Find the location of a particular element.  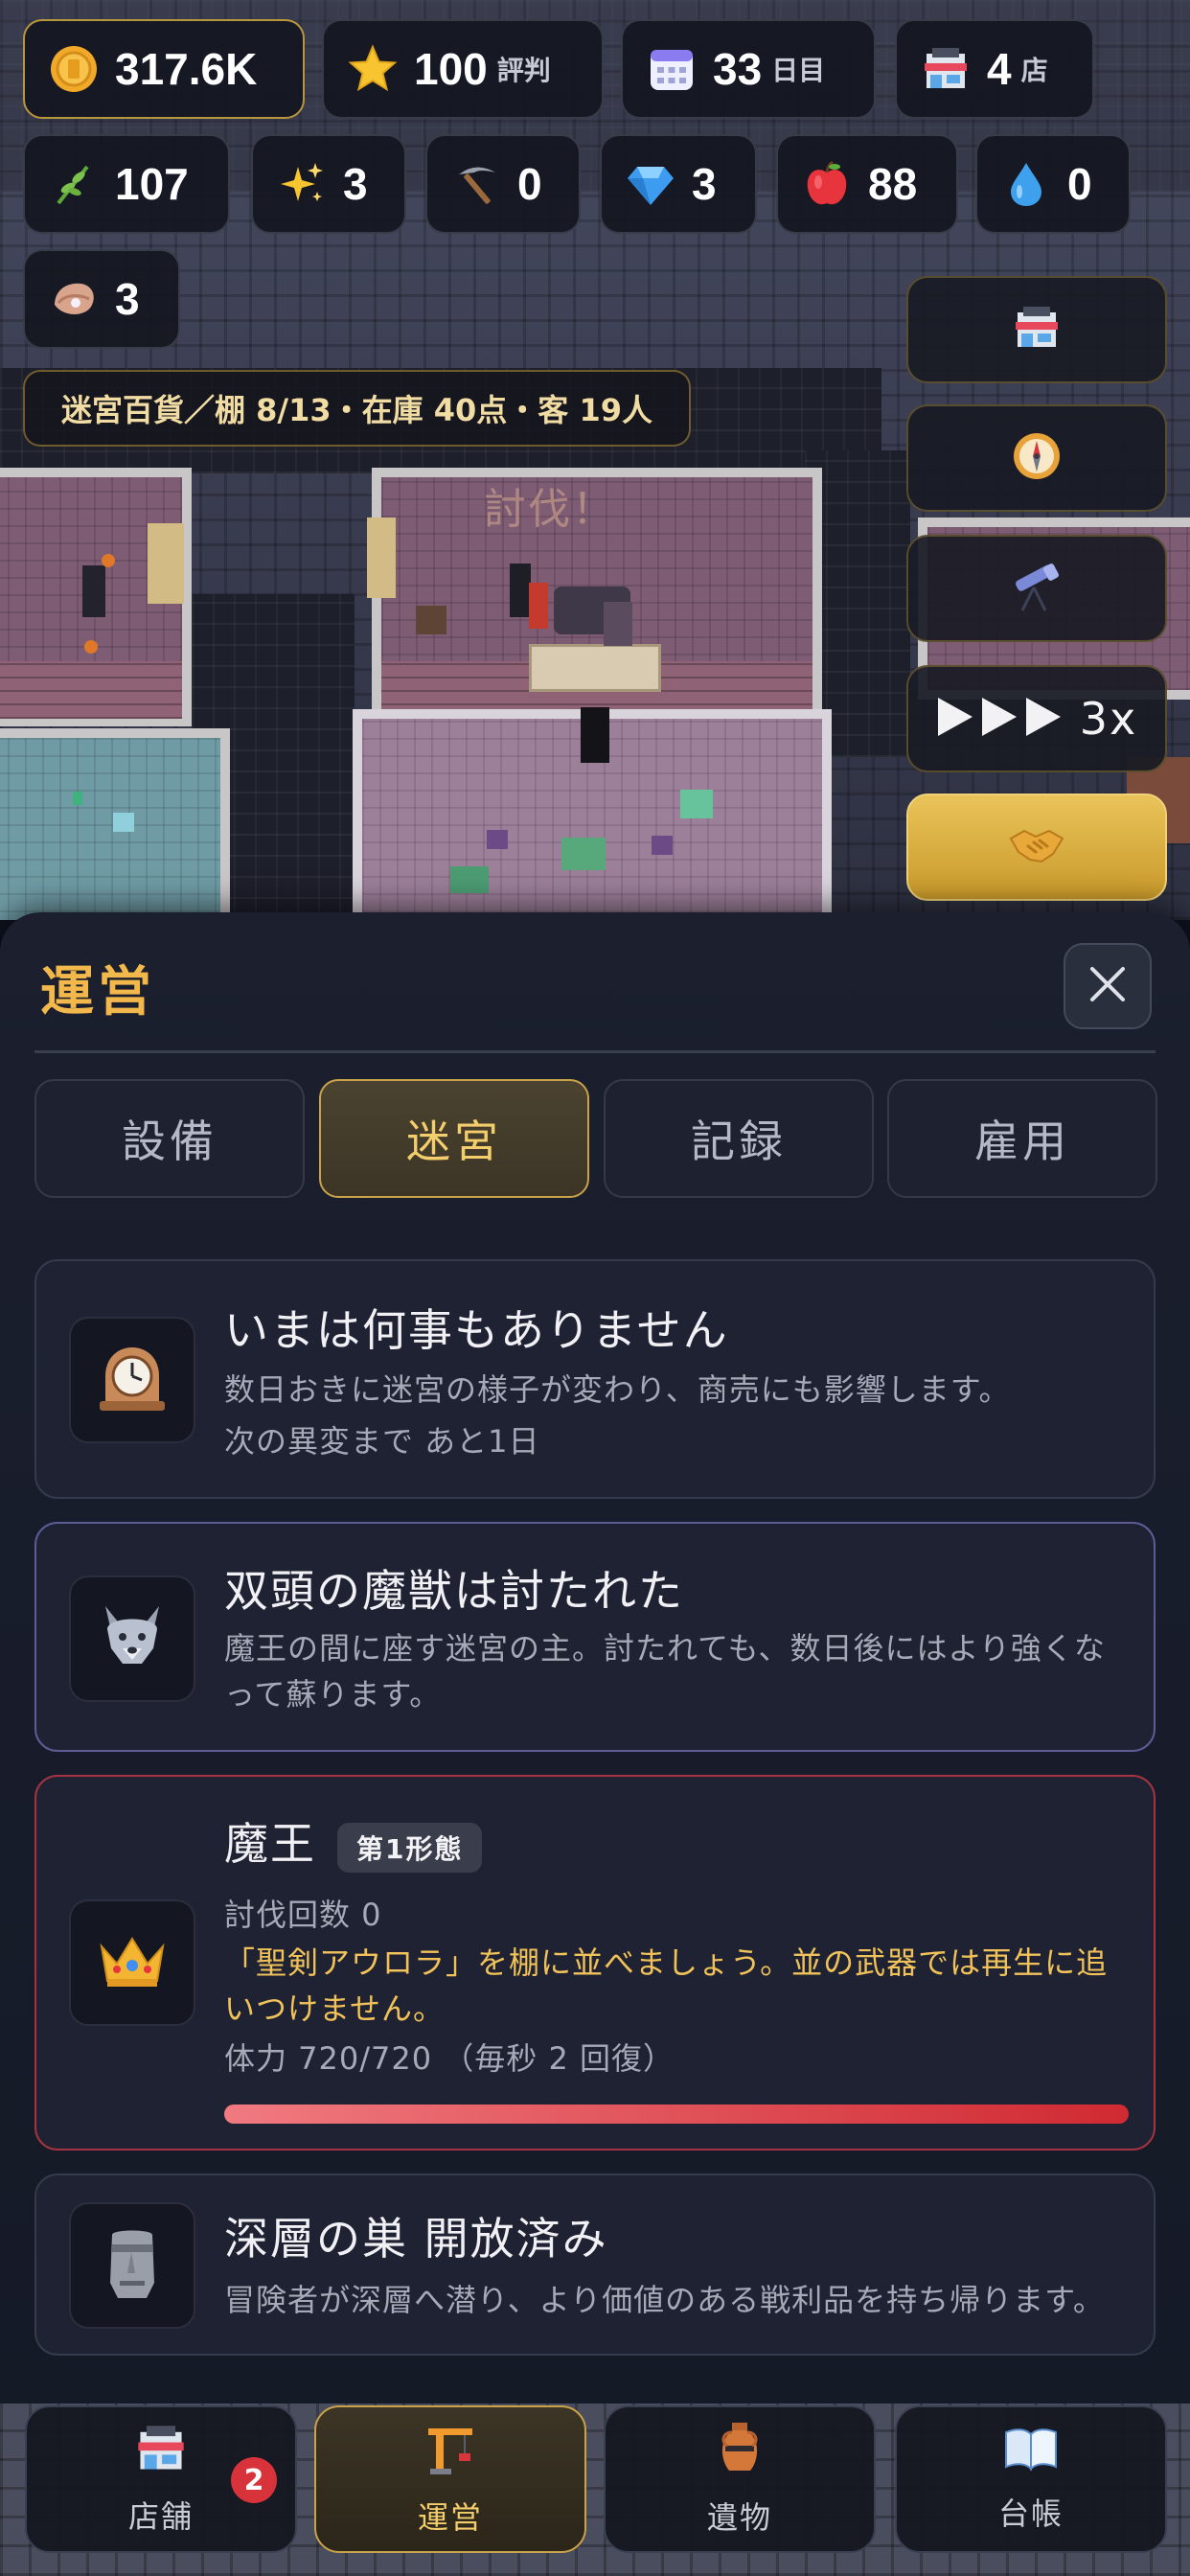

close-icon is located at coordinates (1107, 986).